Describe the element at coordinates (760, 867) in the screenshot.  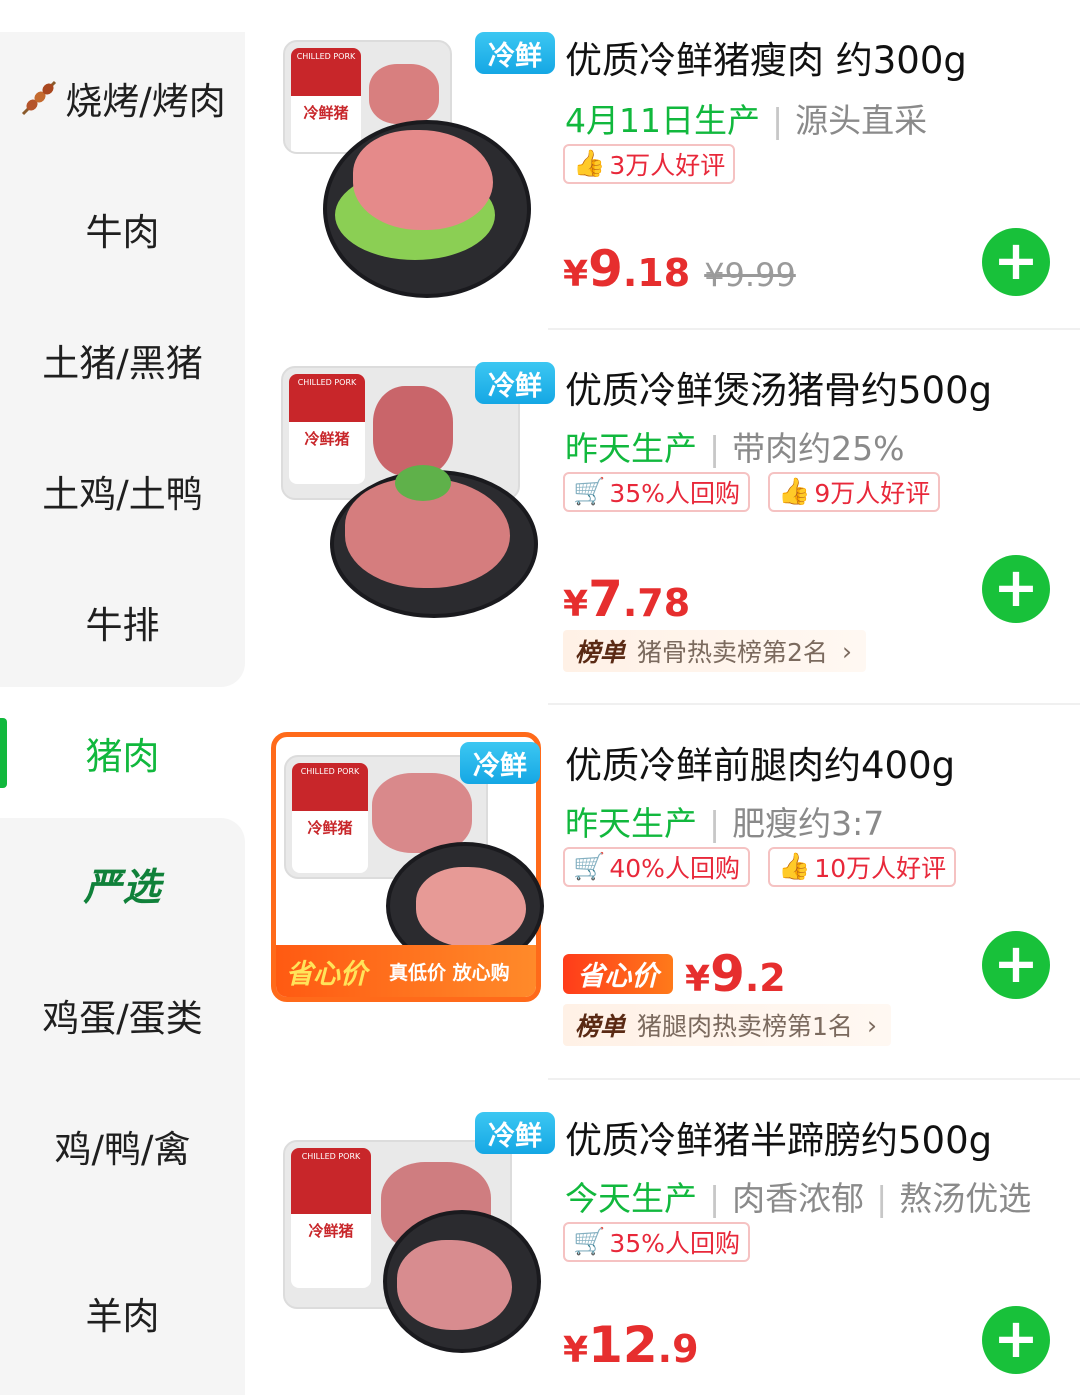
I see `product-tags: 🛒 40%人回购 👍 10万人好评` at that location.